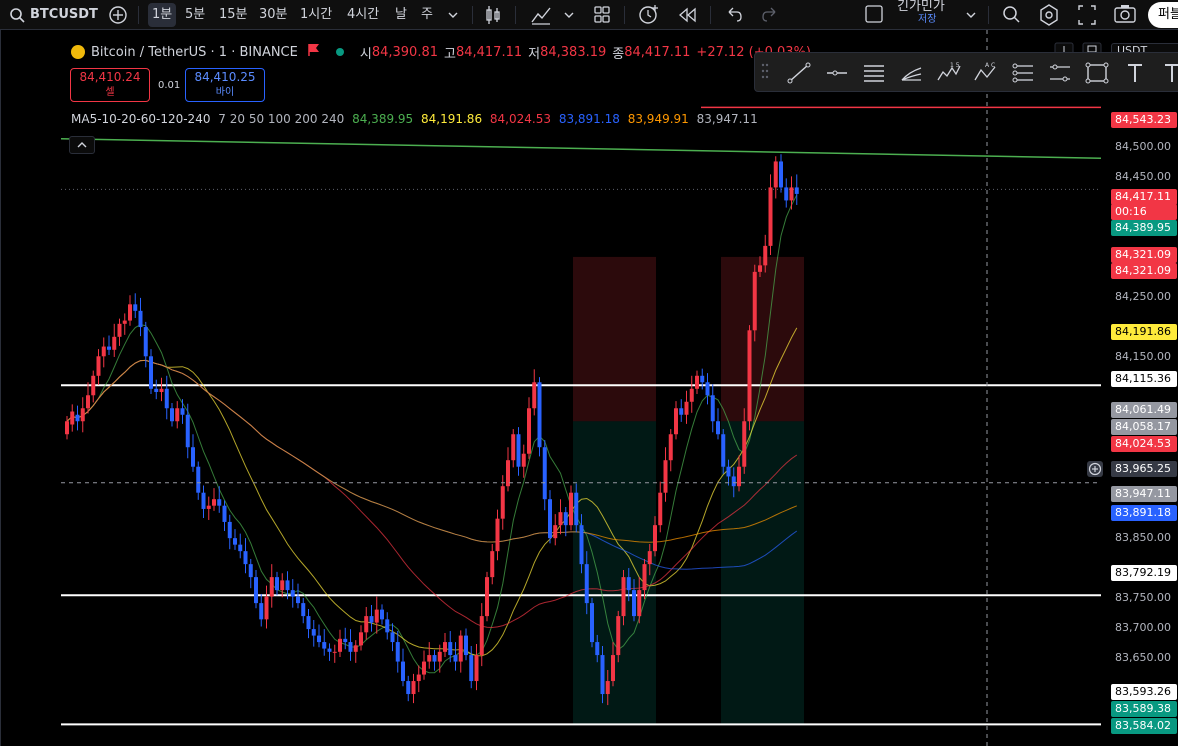 Image resolution: width=1178 pixels, height=746 pixels. Describe the element at coordinates (1049, 15) in the screenshot. I see `settings-gear-icon` at that location.